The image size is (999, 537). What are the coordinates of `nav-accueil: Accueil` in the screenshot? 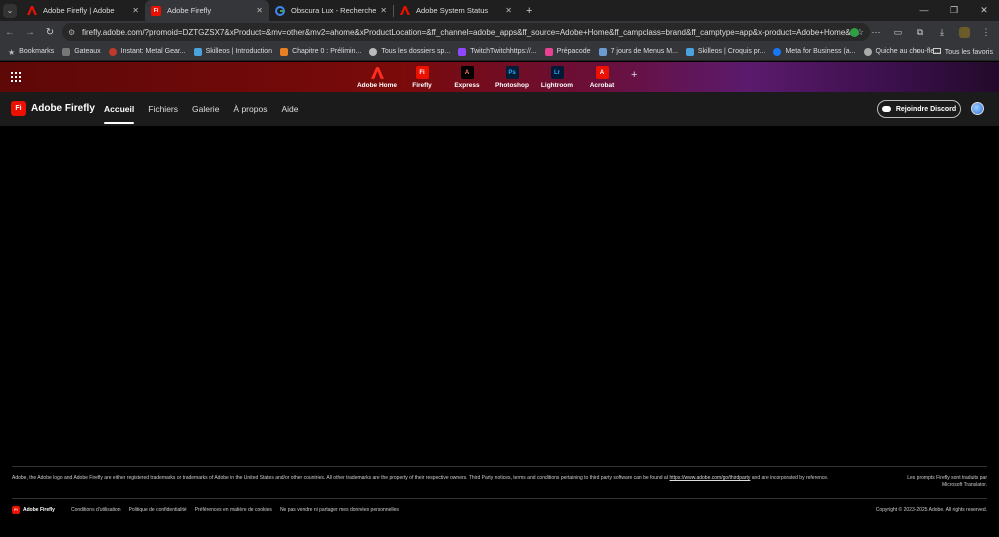 It's located at (119, 109).